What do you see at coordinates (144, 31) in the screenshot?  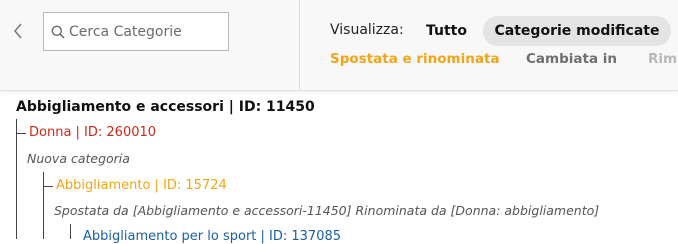 I see `search-input` at bounding box center [144, 31].